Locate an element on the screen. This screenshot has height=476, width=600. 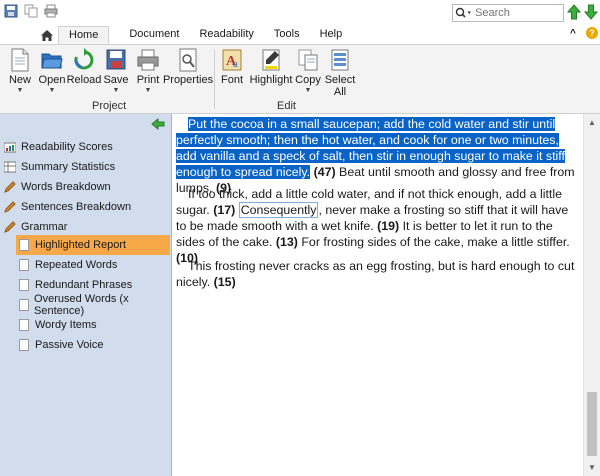
sidebar-item-label: Overused Words (x Sentence) is located at coordinates (81, 305).